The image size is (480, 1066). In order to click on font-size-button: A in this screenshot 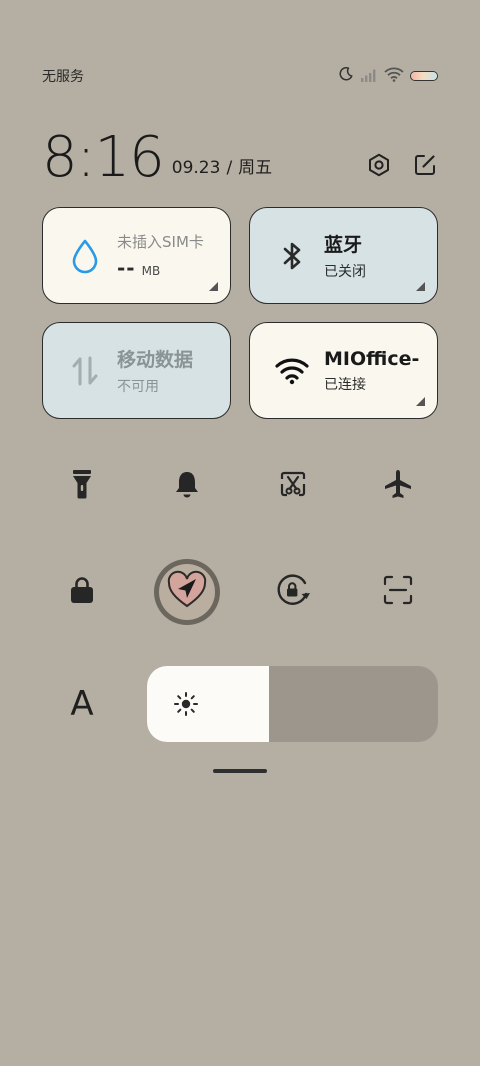, I will do `click(82, 704)`.